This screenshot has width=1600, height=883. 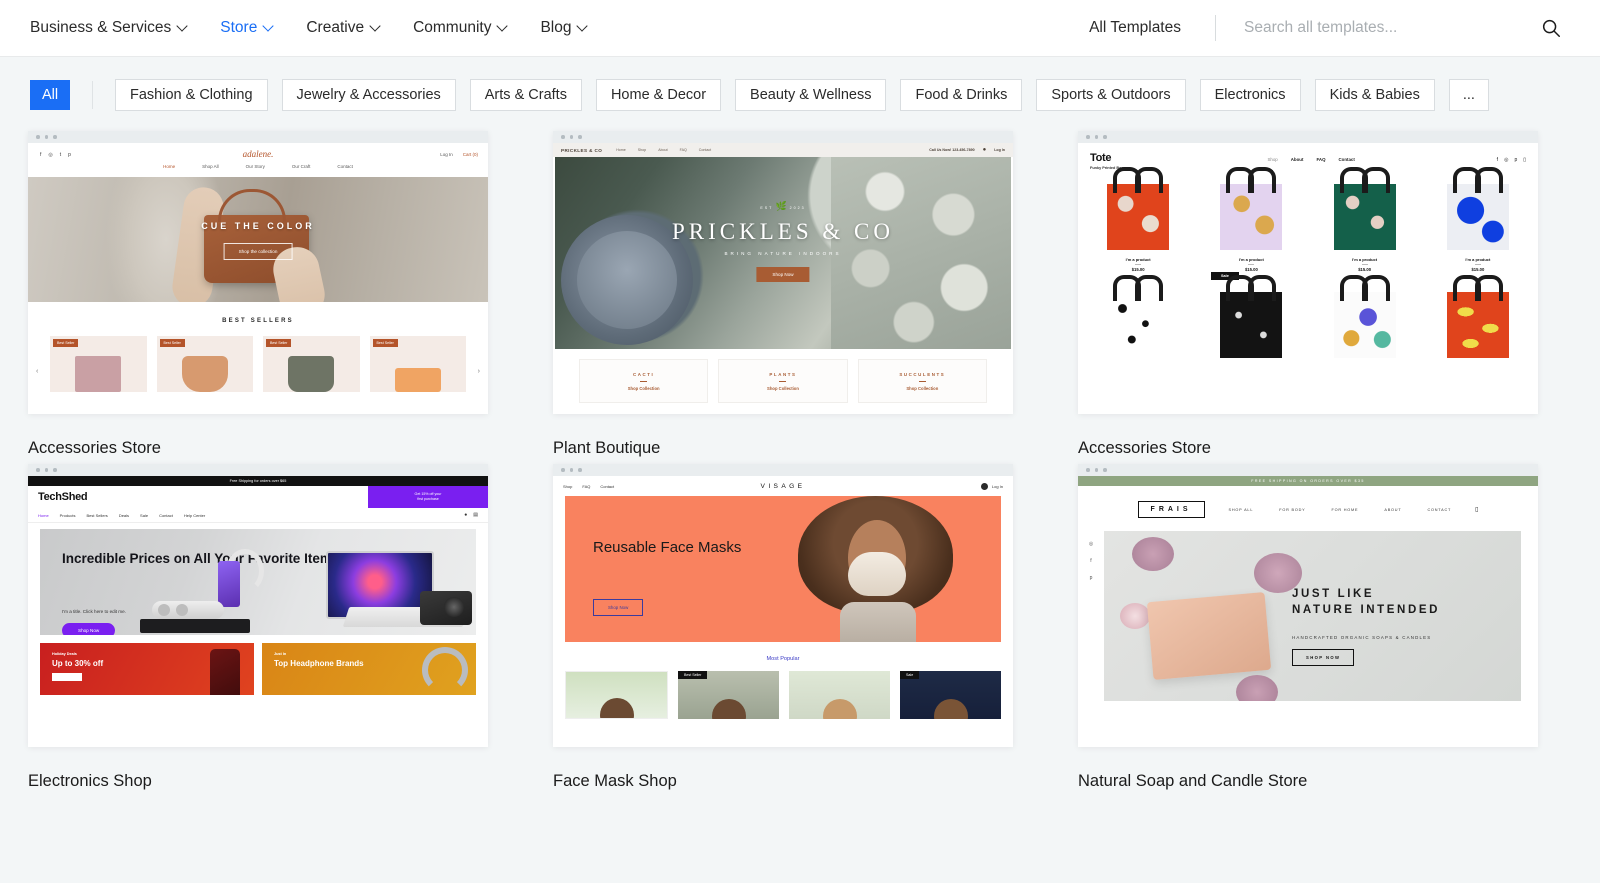 I want to click on tote-bag-image, so click(x=1251, y=208).